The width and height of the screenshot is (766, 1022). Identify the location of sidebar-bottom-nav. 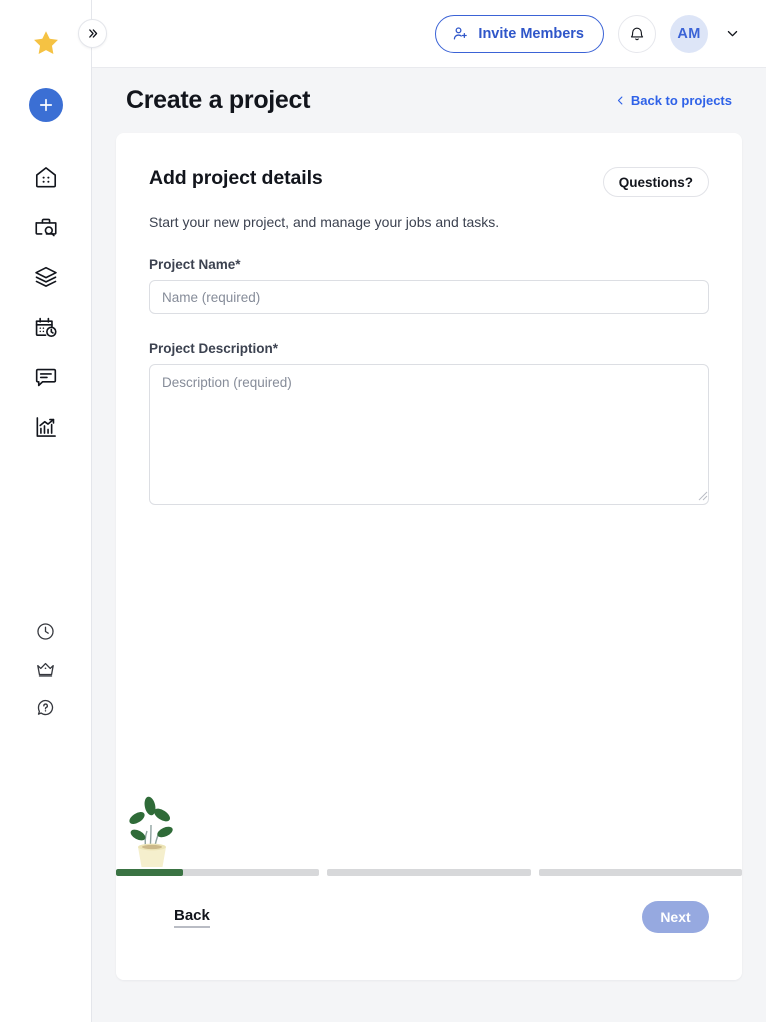
(45, 669).